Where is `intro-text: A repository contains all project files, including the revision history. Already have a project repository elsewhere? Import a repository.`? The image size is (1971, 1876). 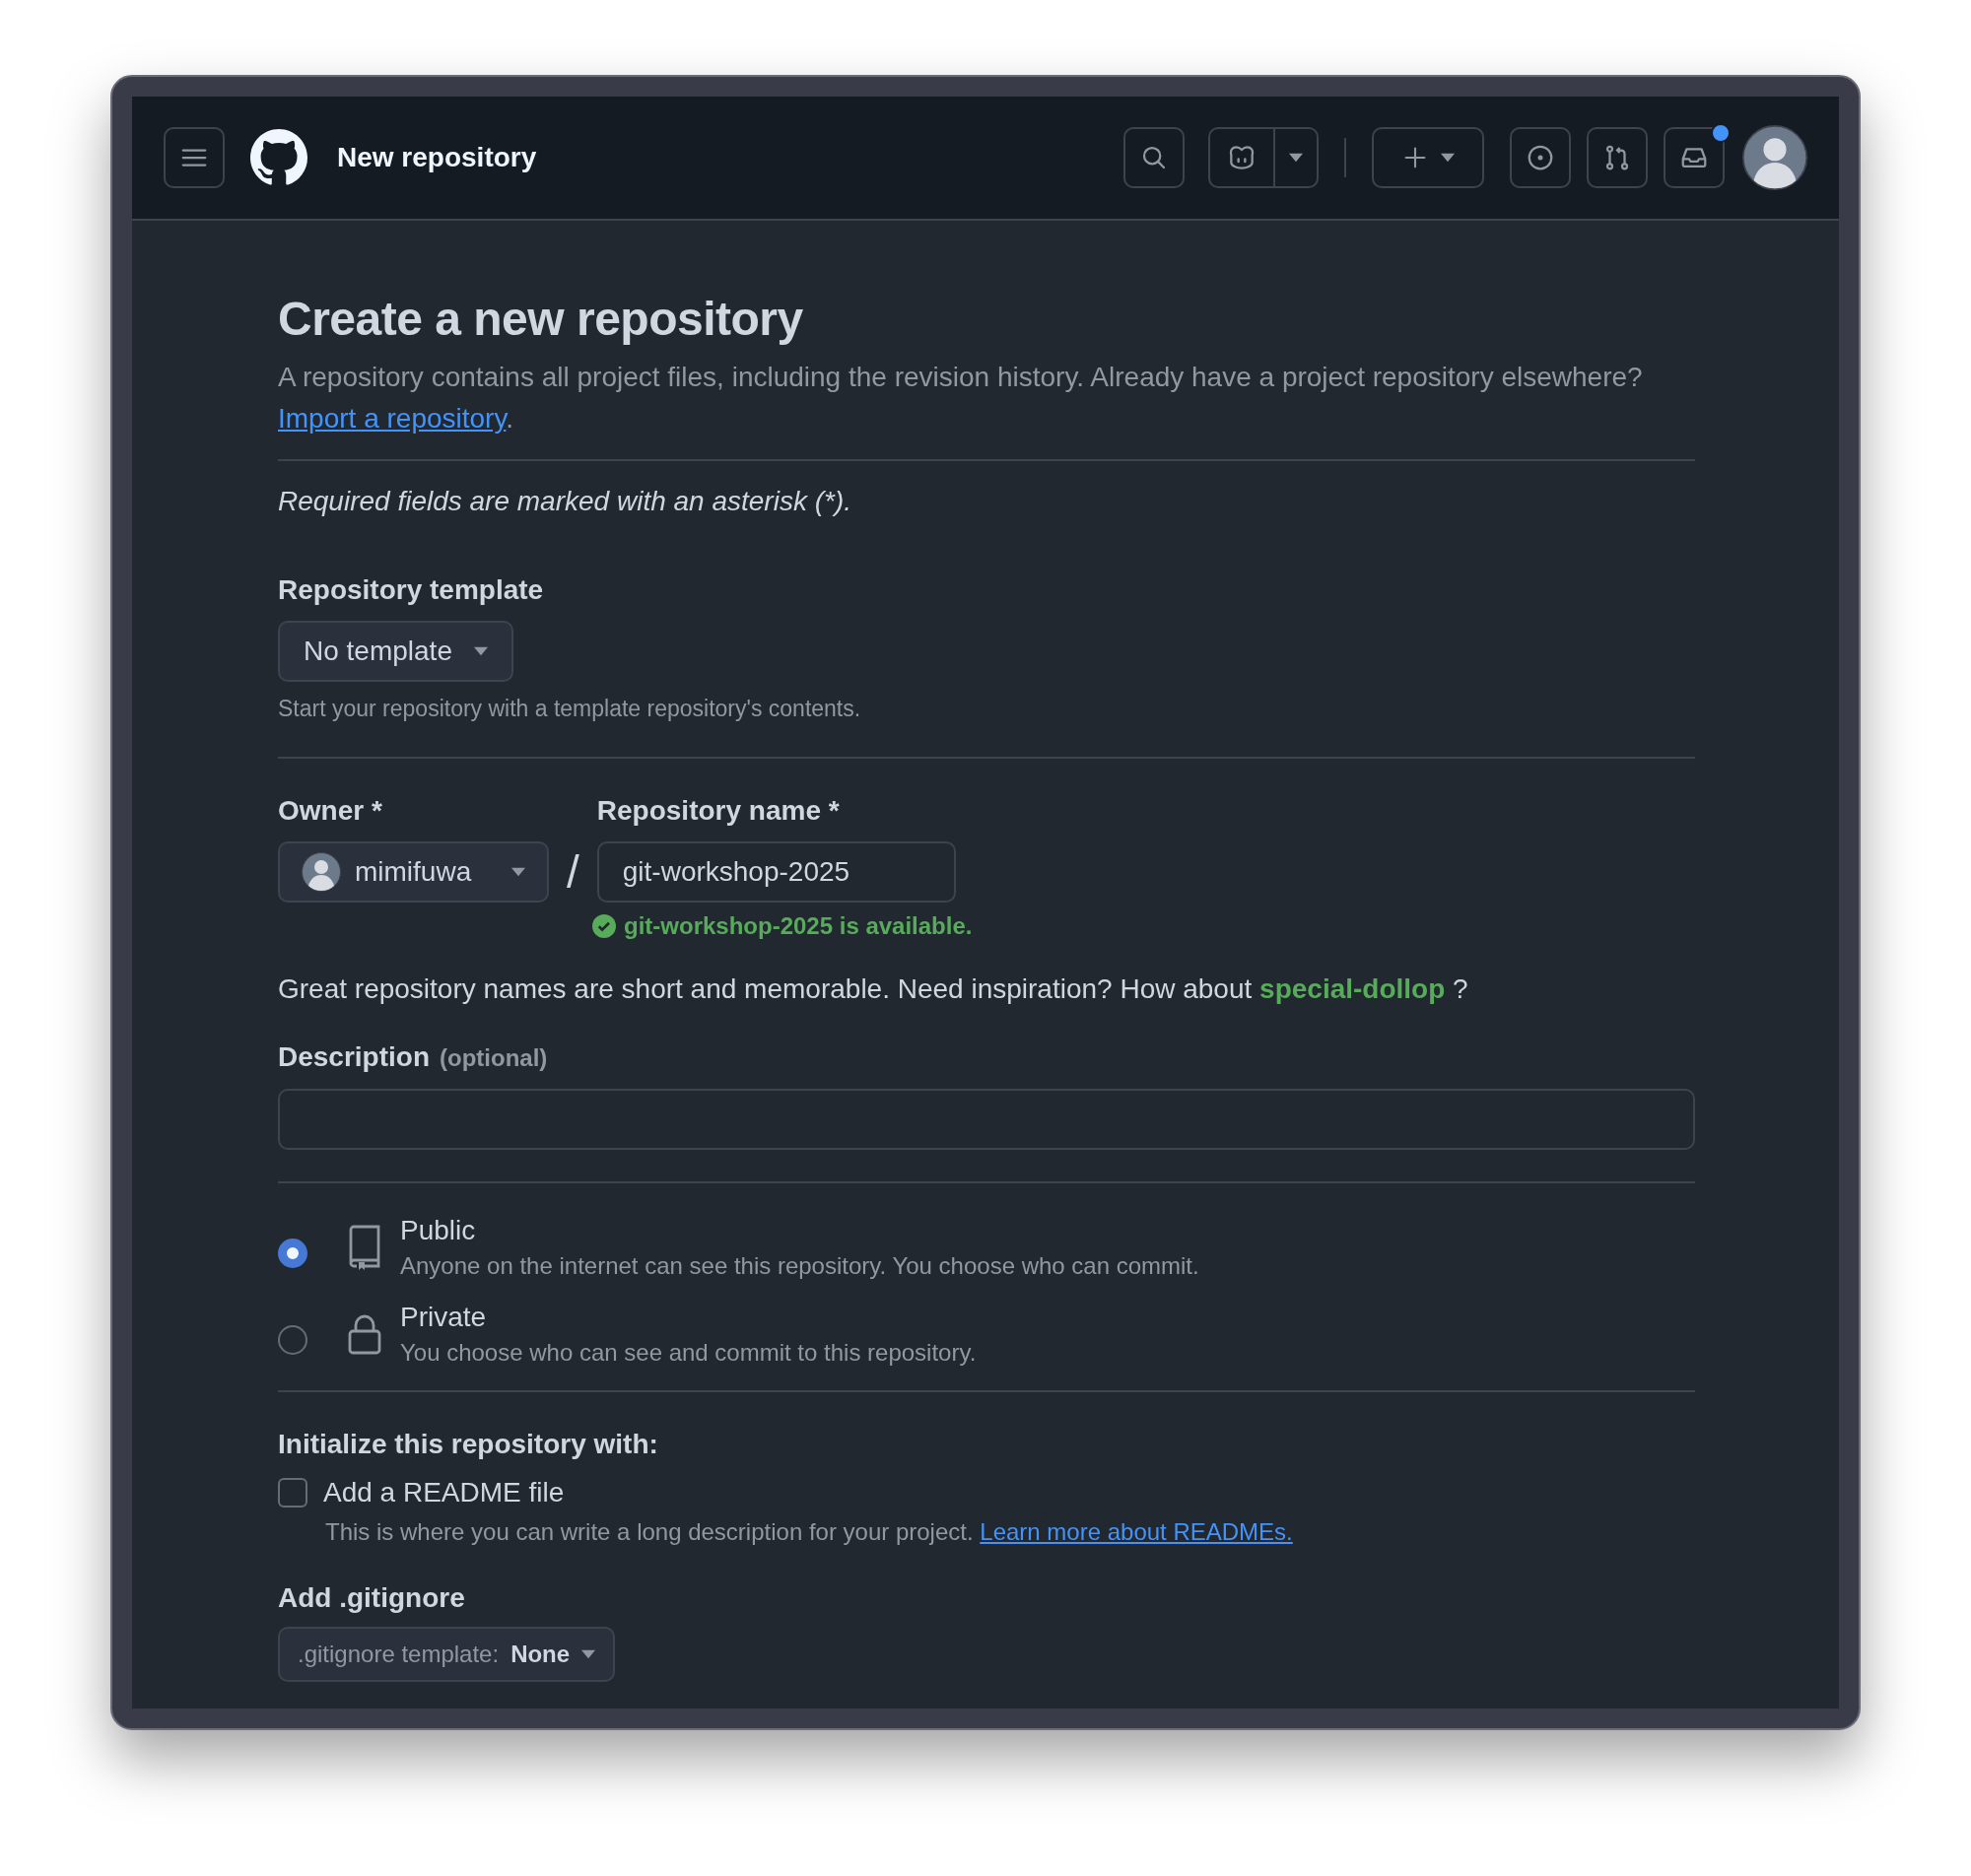
intro-text: A repository contains all project files, including the revision history. Already have a project repository elsewhere? Import a repository. is located at coordinates (961, 398).